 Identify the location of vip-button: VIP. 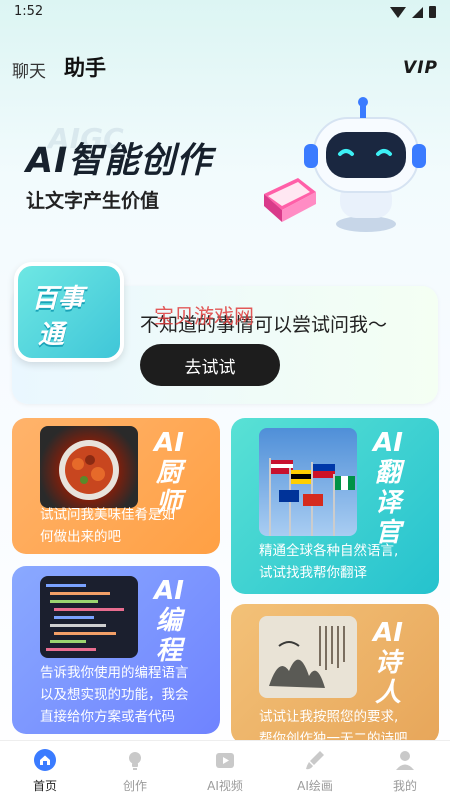
(420, 68).